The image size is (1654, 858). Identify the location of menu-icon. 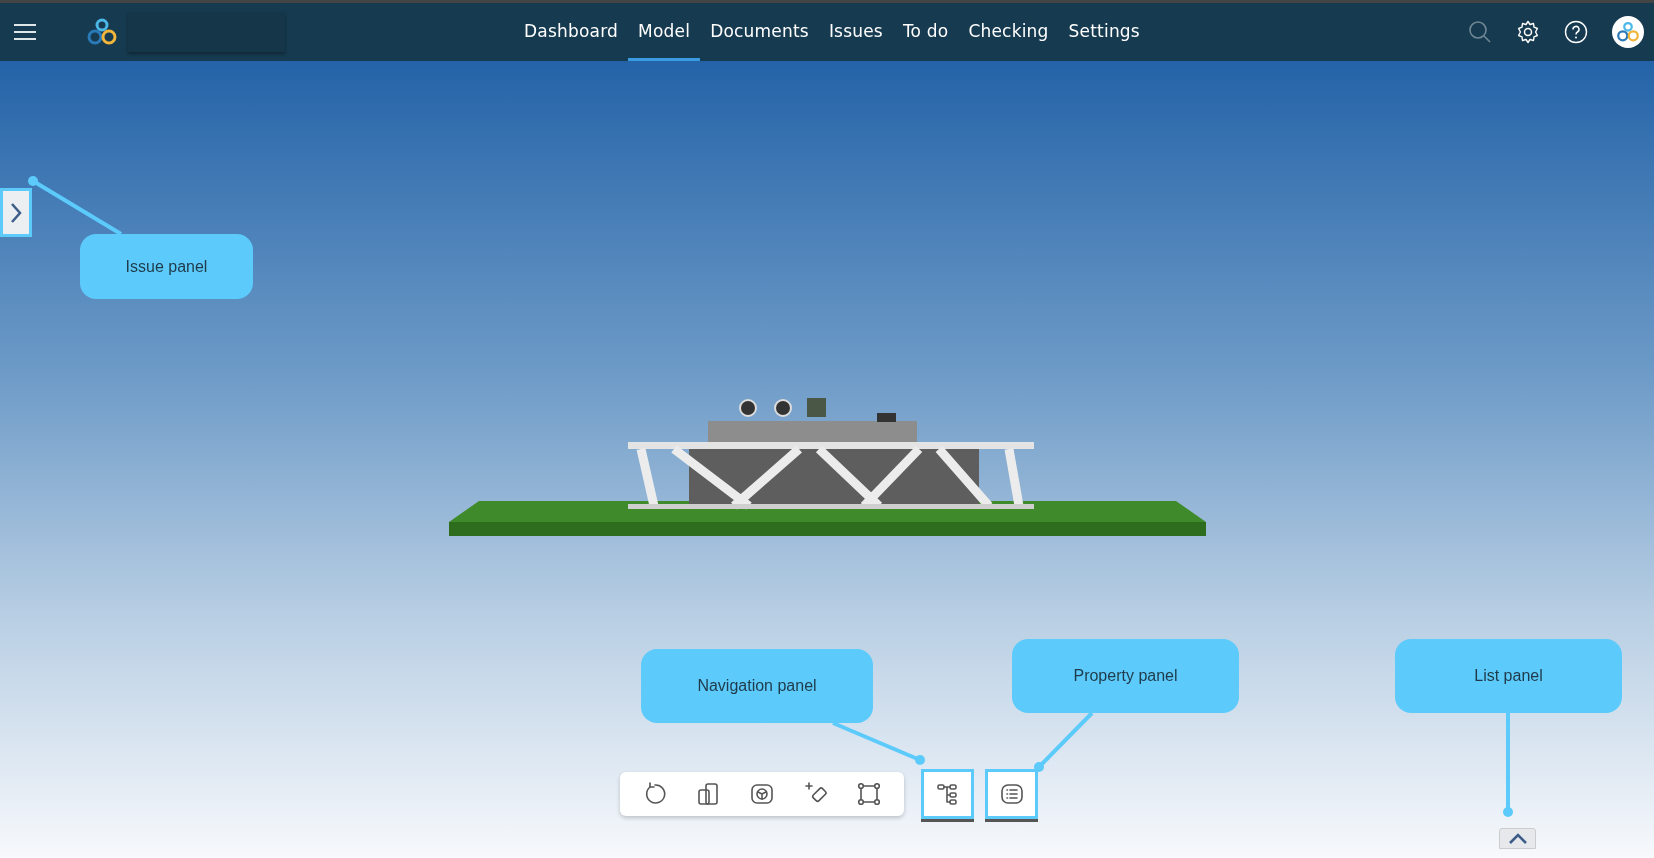
(25, 32).